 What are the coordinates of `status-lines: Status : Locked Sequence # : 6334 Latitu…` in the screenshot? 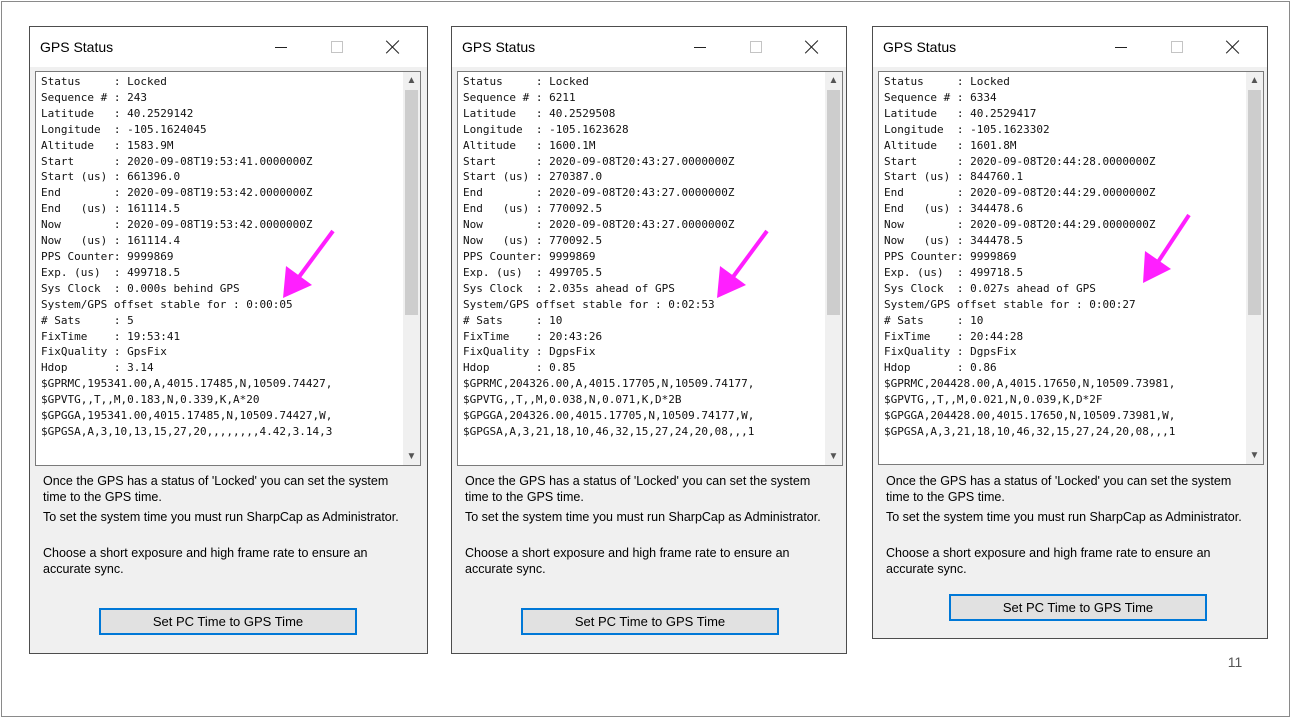 It's located at (1030, 256).